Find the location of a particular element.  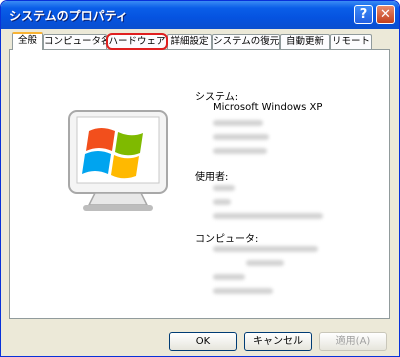

os-edition-redacted is located at coordinates (238, 123).